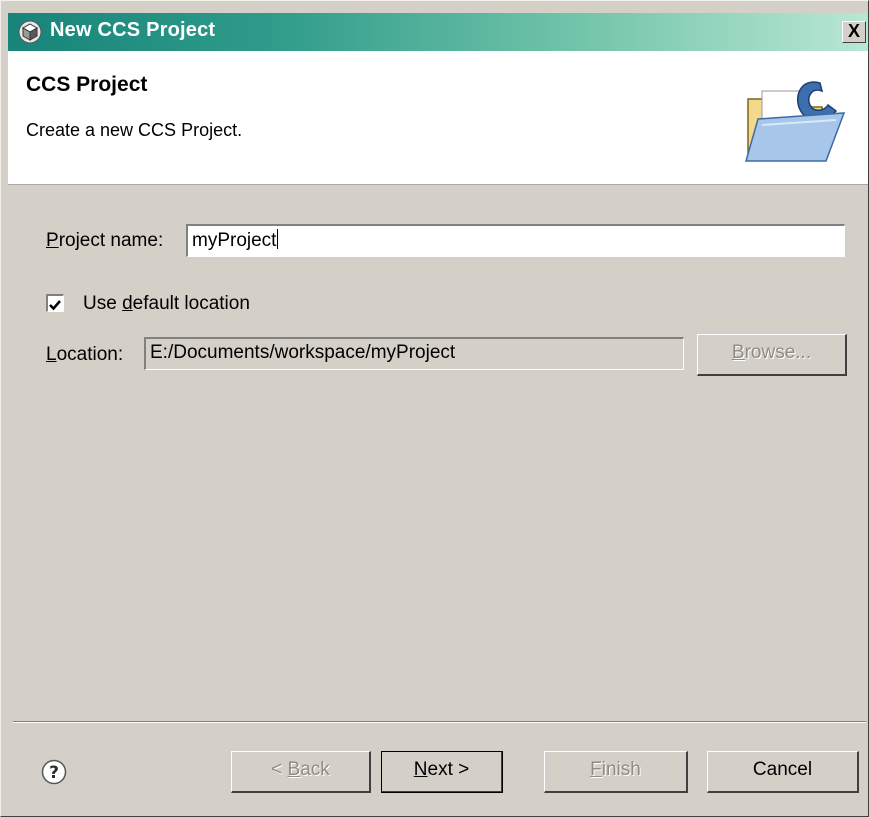 The height and width of the screenshot is (817, 869). Describe the element at coordinates (87, 84) in the screenshot. I see `page-title: CCS Project` at that location.